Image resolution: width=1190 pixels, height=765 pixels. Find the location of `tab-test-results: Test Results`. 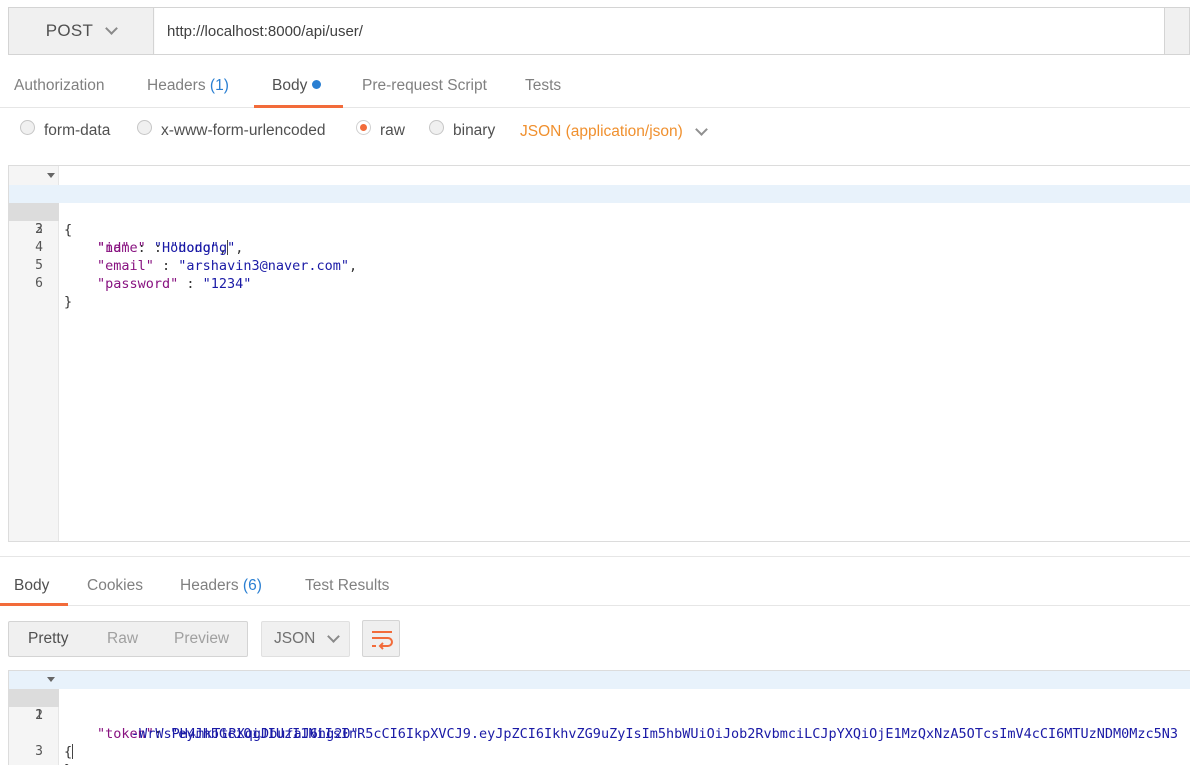

tab-test-results: Test Results is located at coordinates (347, 581).